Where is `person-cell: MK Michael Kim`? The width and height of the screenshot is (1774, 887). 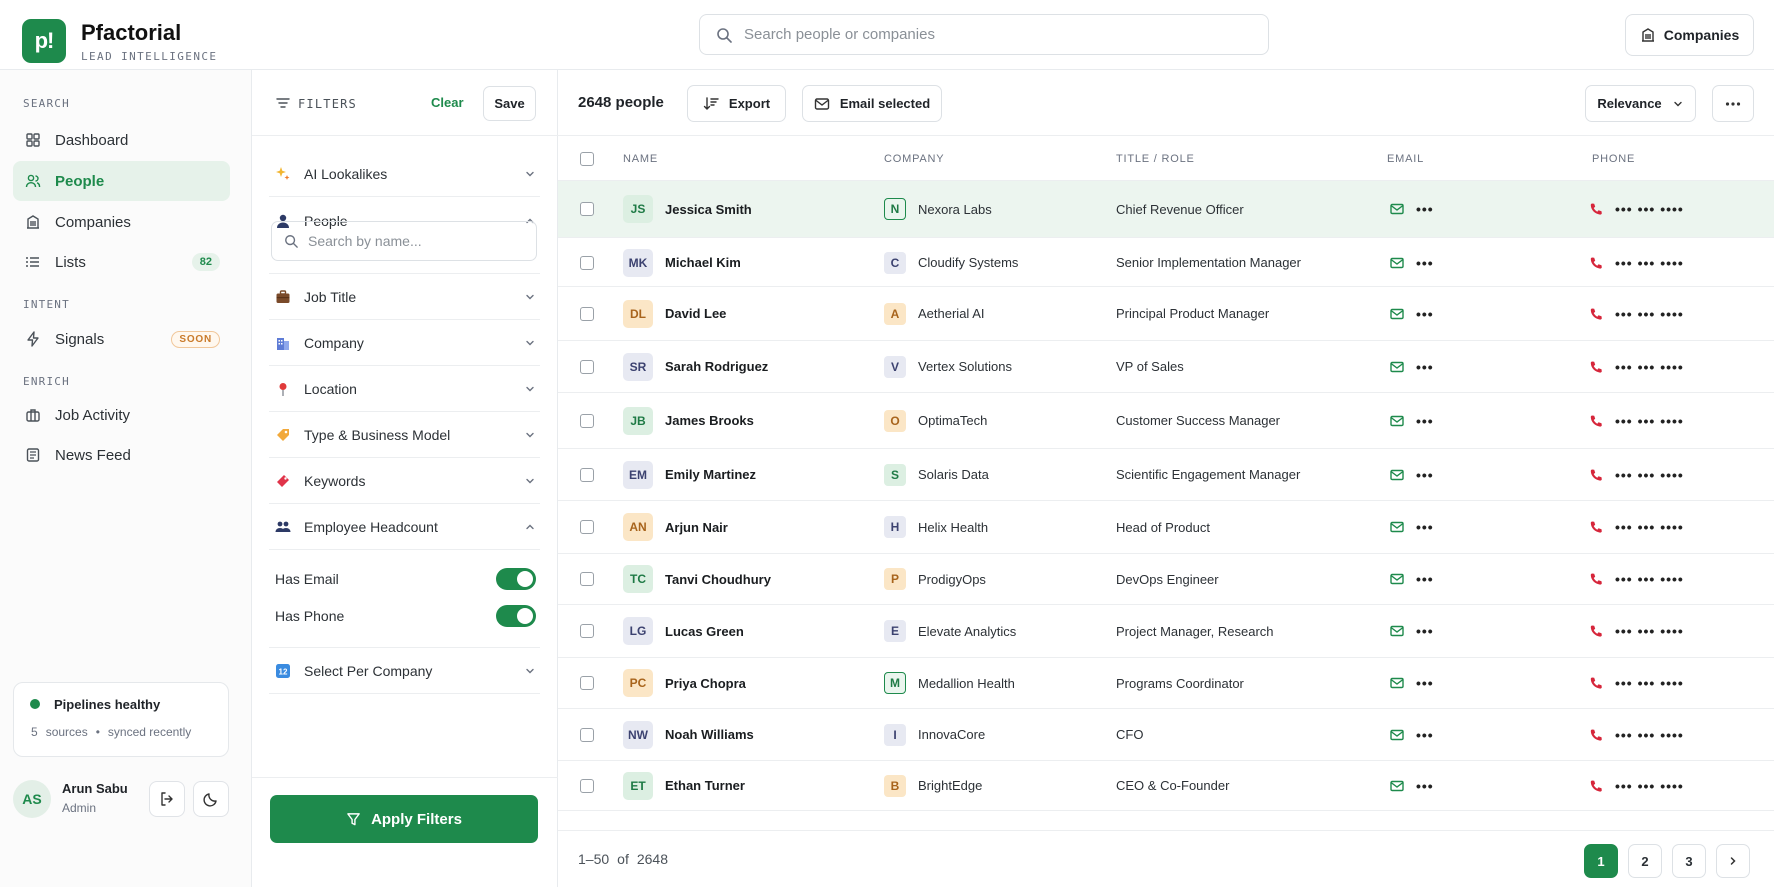 person-cell: MK Michael Kim is located at coordinates (682, 262).